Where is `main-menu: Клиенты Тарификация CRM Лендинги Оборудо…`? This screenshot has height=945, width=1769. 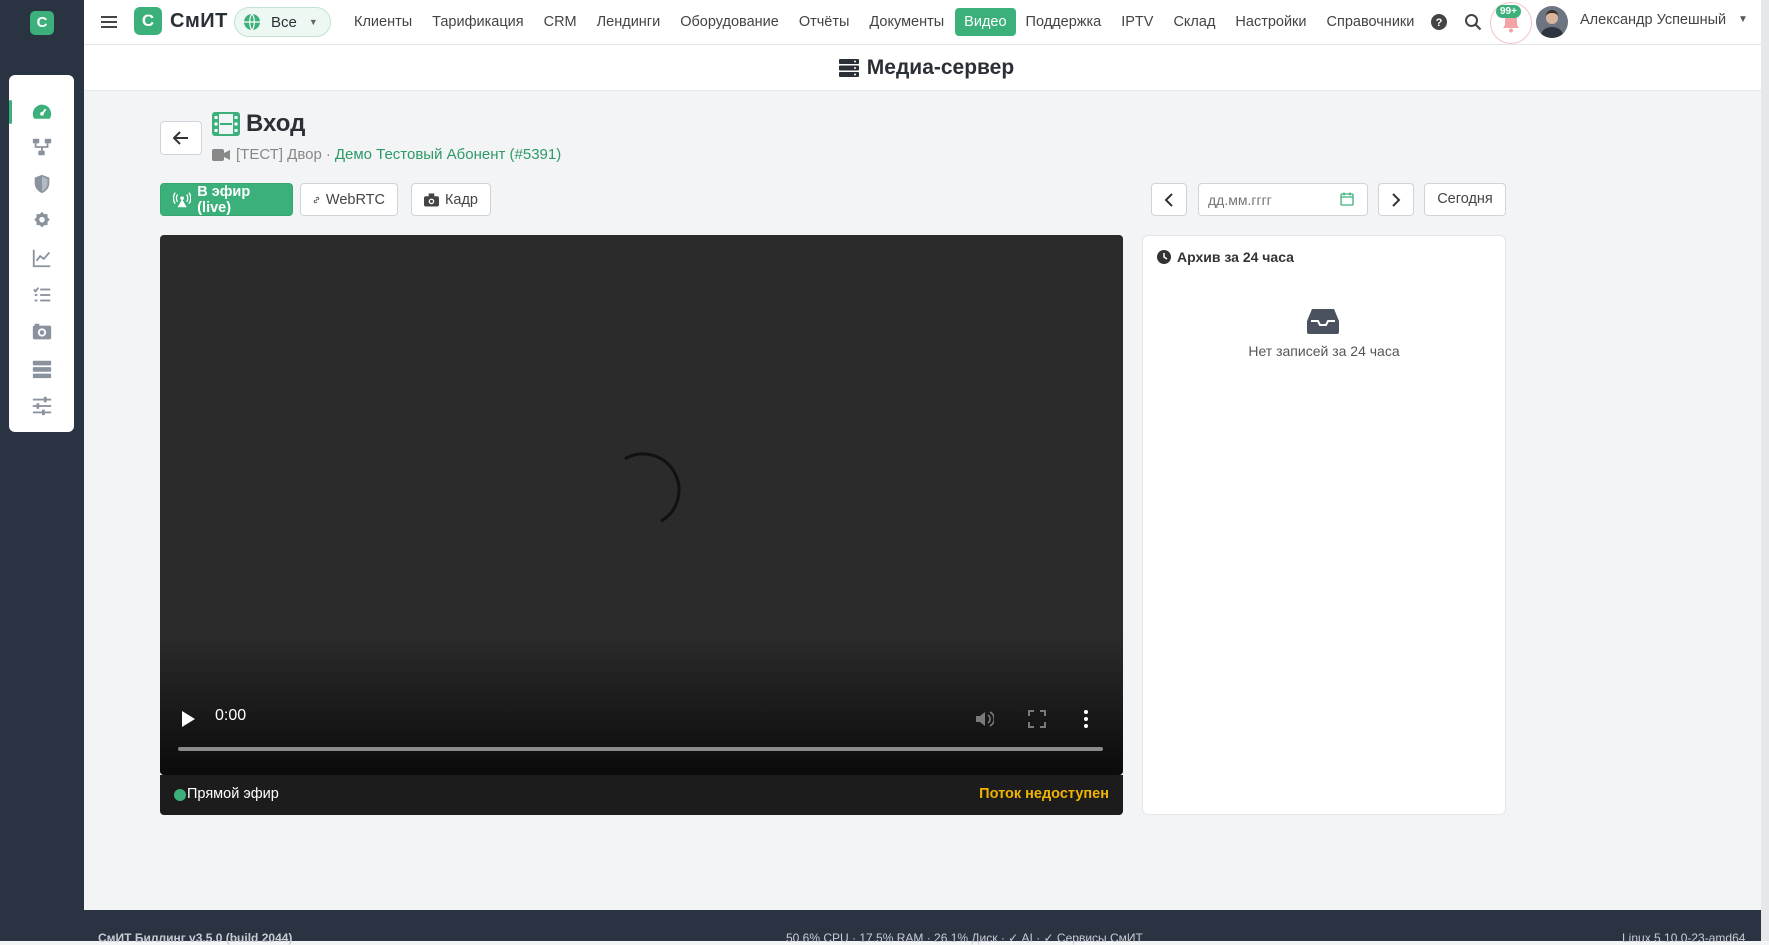 main-menu: Клиенты Тарификация CRM Лендинги Оборудо… is located at coordinates (894, 22).